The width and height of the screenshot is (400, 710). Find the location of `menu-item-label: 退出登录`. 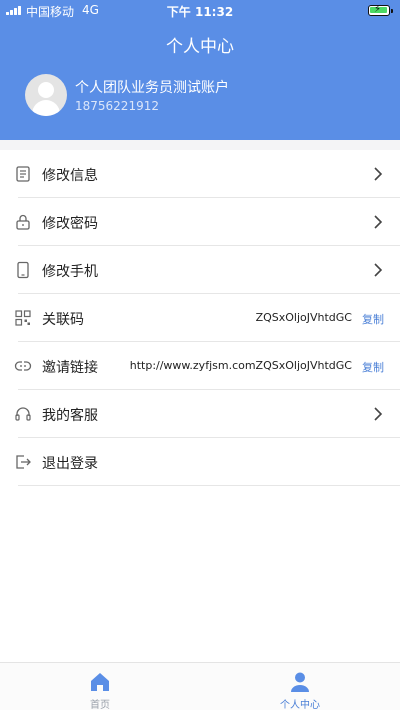

menu-item-label: 退出登录 is located at coordinates (70, 464).